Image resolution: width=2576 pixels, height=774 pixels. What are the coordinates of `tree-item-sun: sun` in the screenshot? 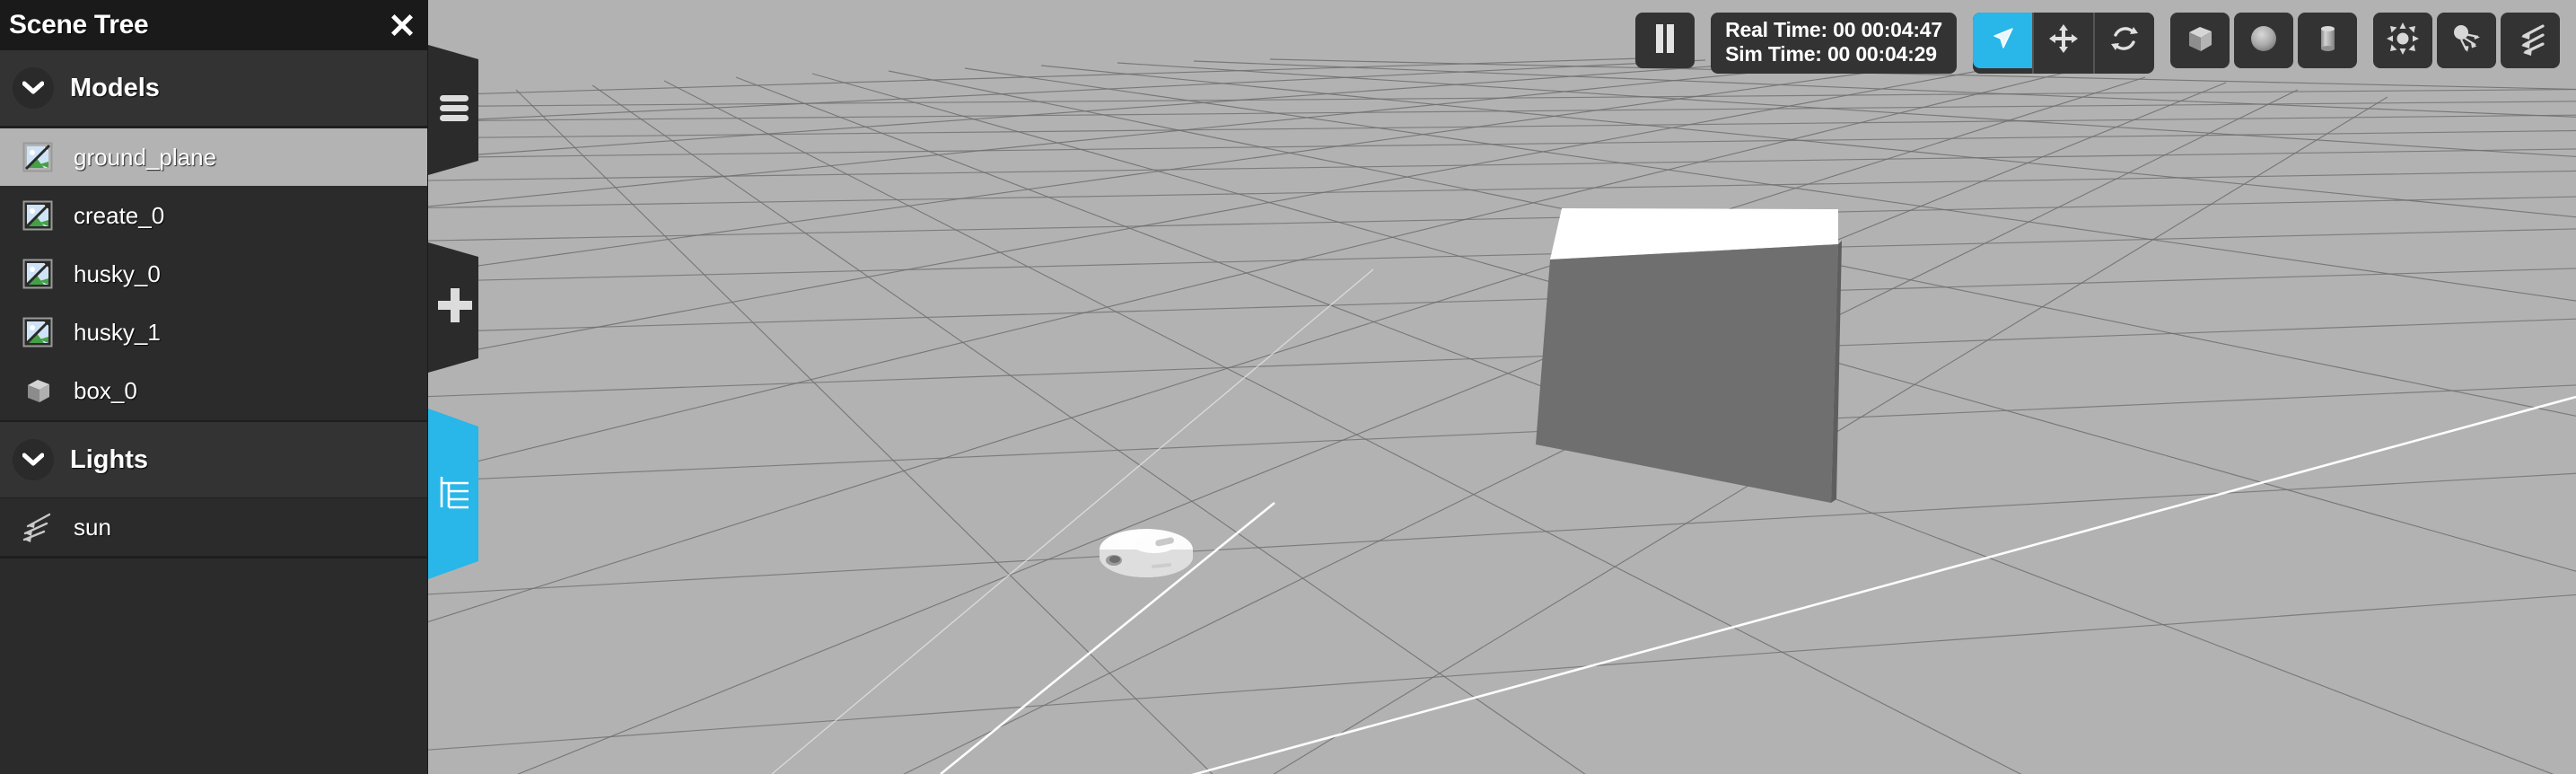 It's located at (213, 527).